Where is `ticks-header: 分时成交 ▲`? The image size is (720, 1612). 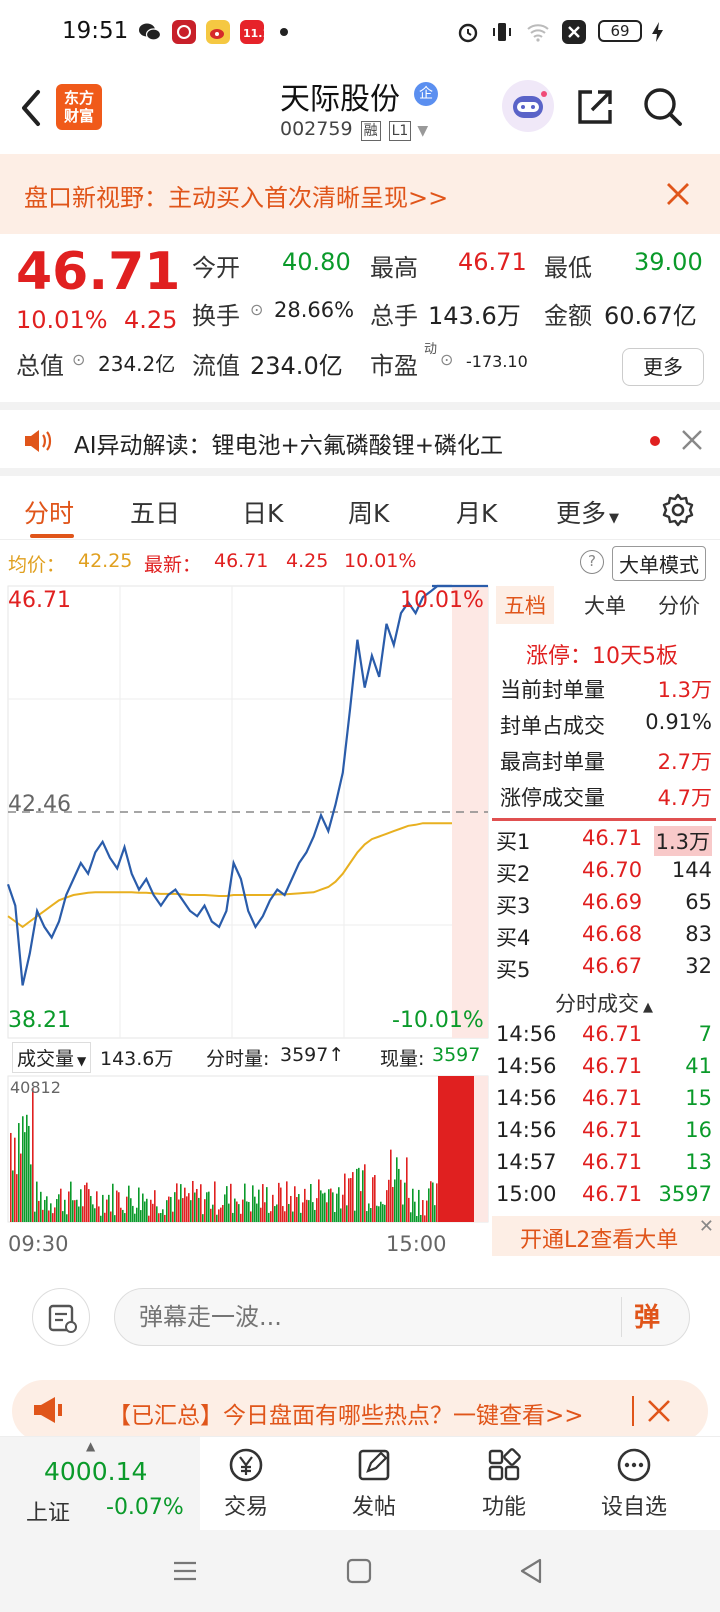
ticks-header: 分时成交 ▲ is located at coordinates (604, 1003).